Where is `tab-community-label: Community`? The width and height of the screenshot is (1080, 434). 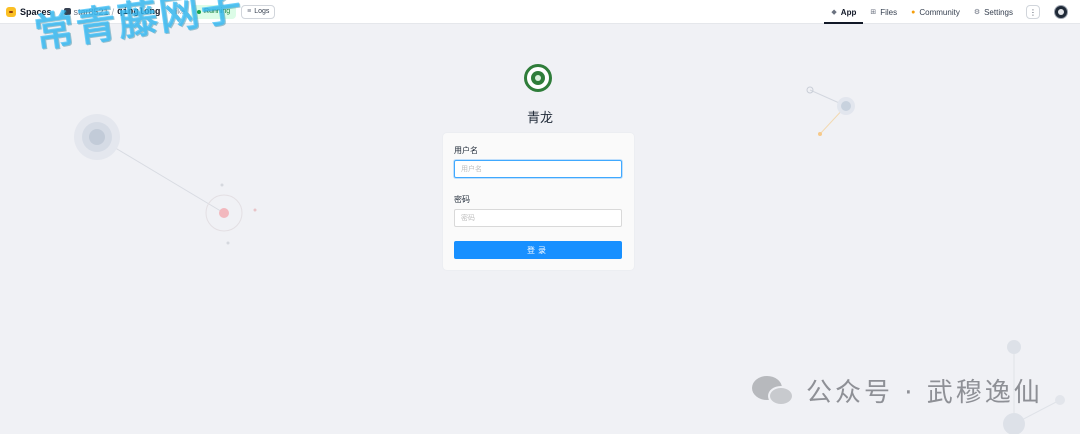 tab-community-label: Community is located at coordinates (939, 12).